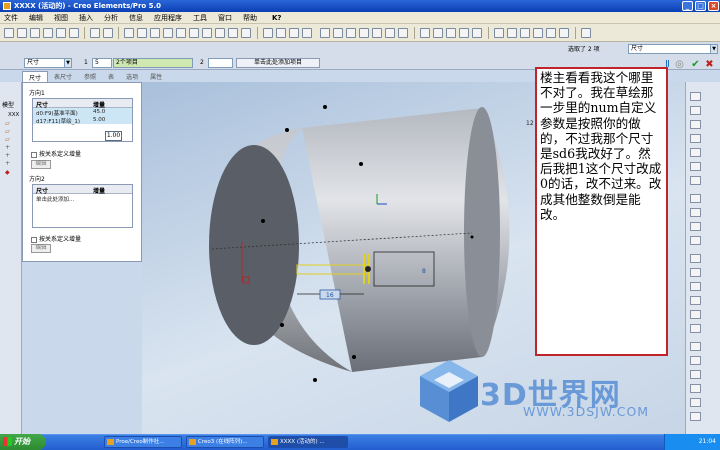 This screenshot has height=450, width=720. Describe the element at coordinates (48, 63) in the screenshot. I see `pattern-type-combo: 尺寸 ▼` at that location.